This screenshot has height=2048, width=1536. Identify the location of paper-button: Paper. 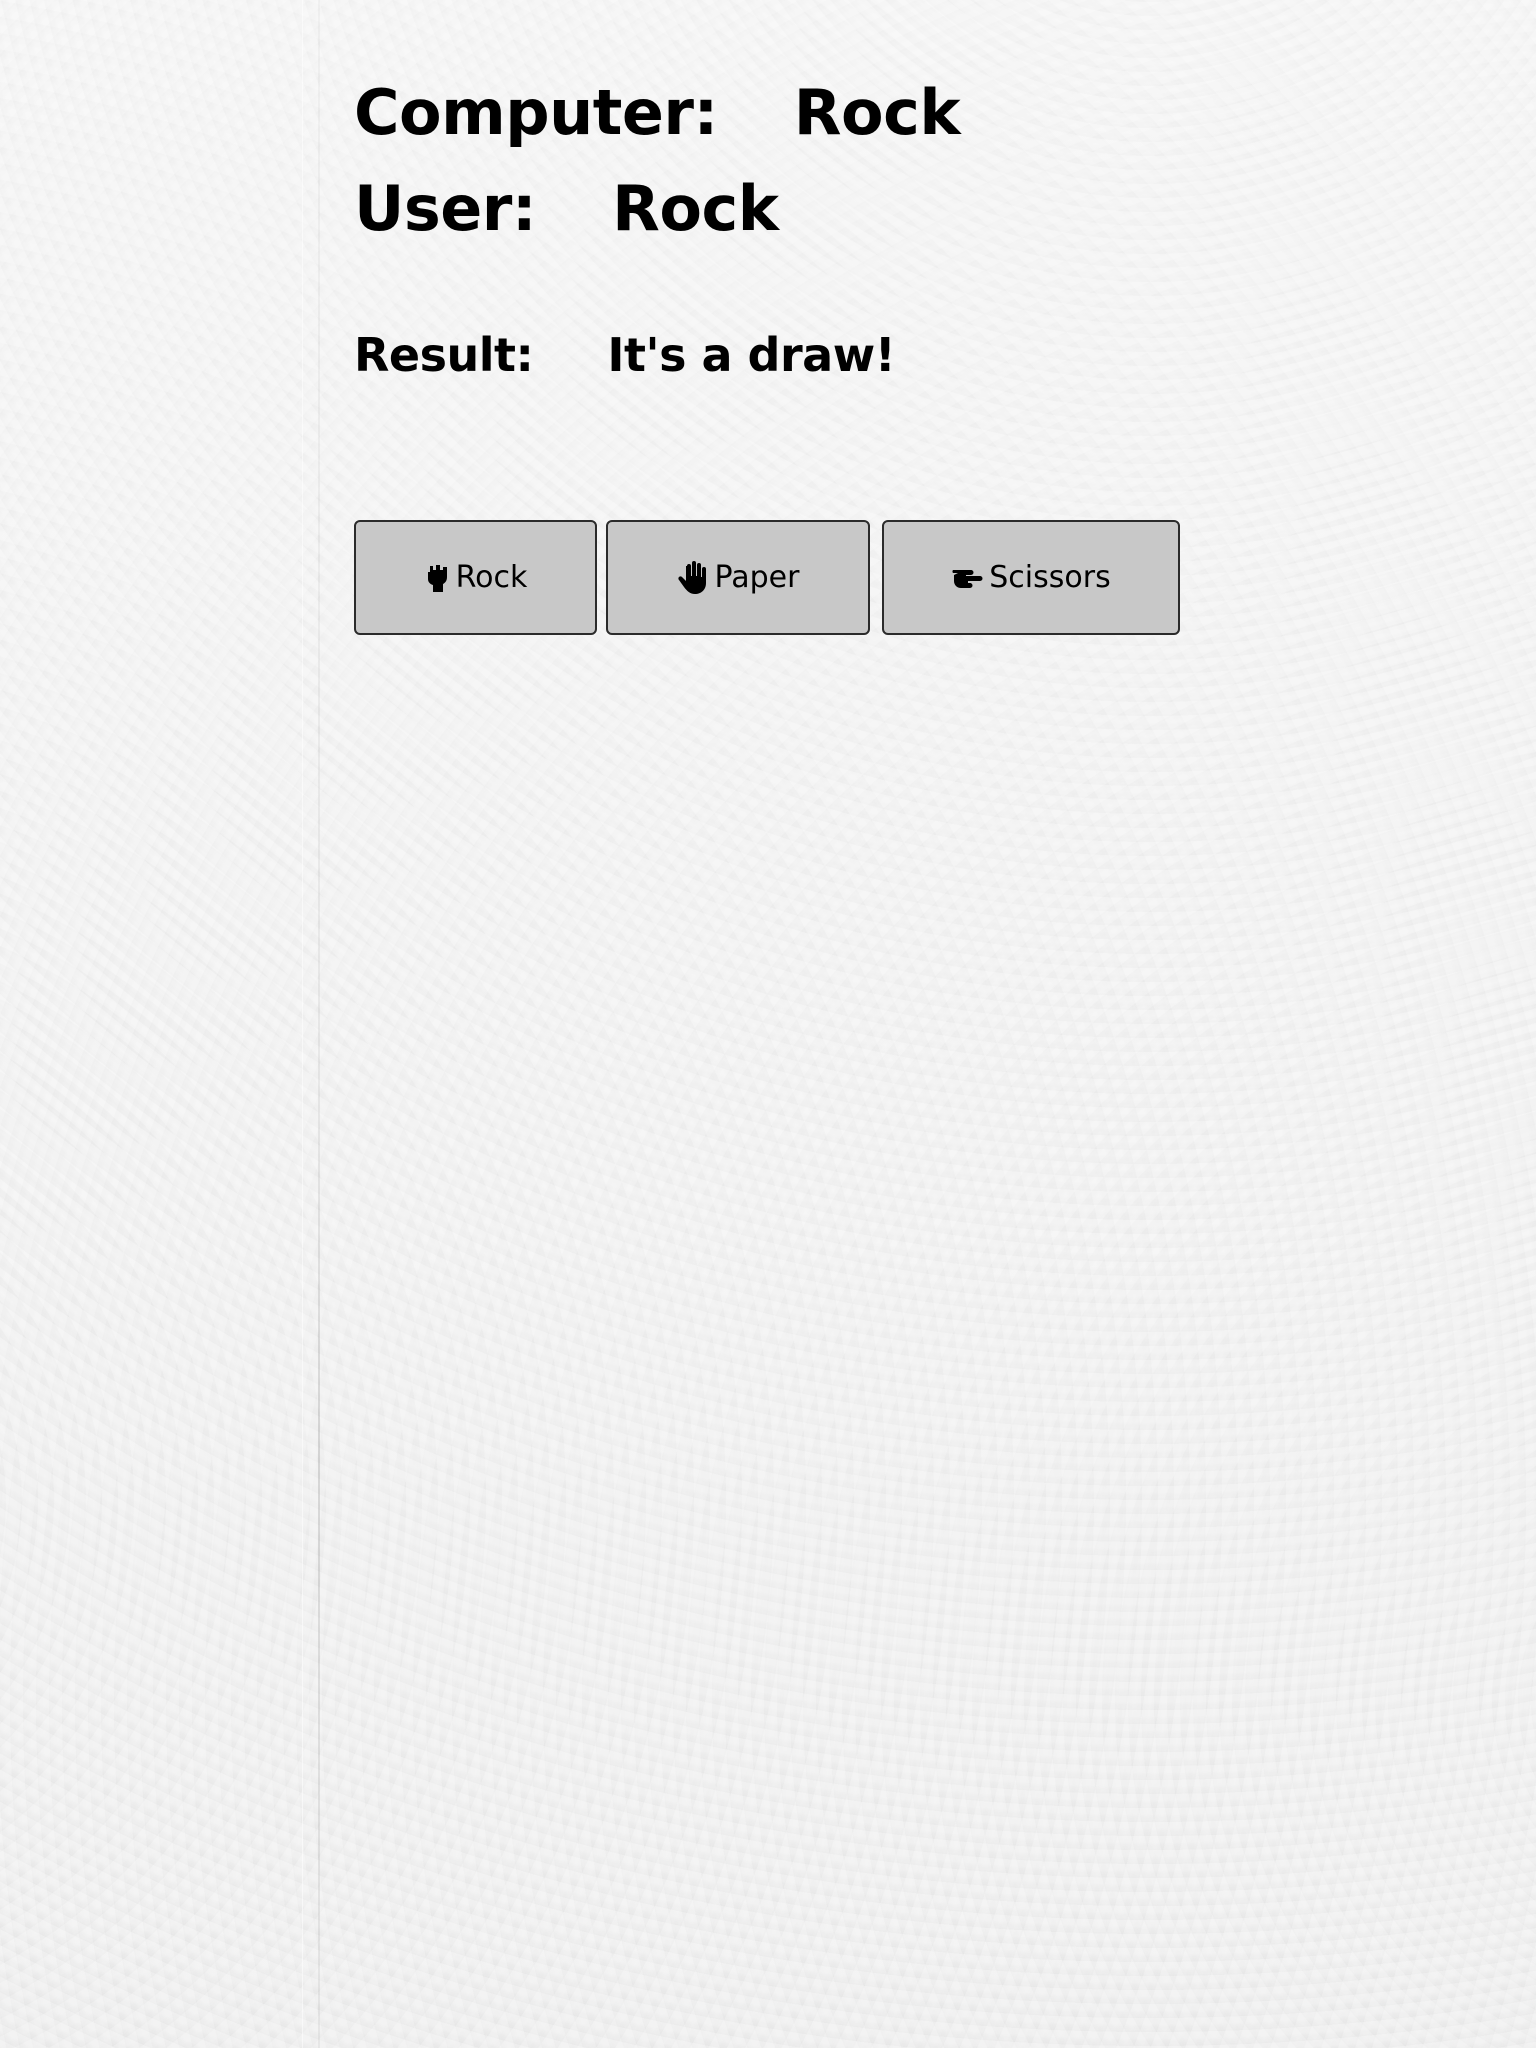
(738, 577).